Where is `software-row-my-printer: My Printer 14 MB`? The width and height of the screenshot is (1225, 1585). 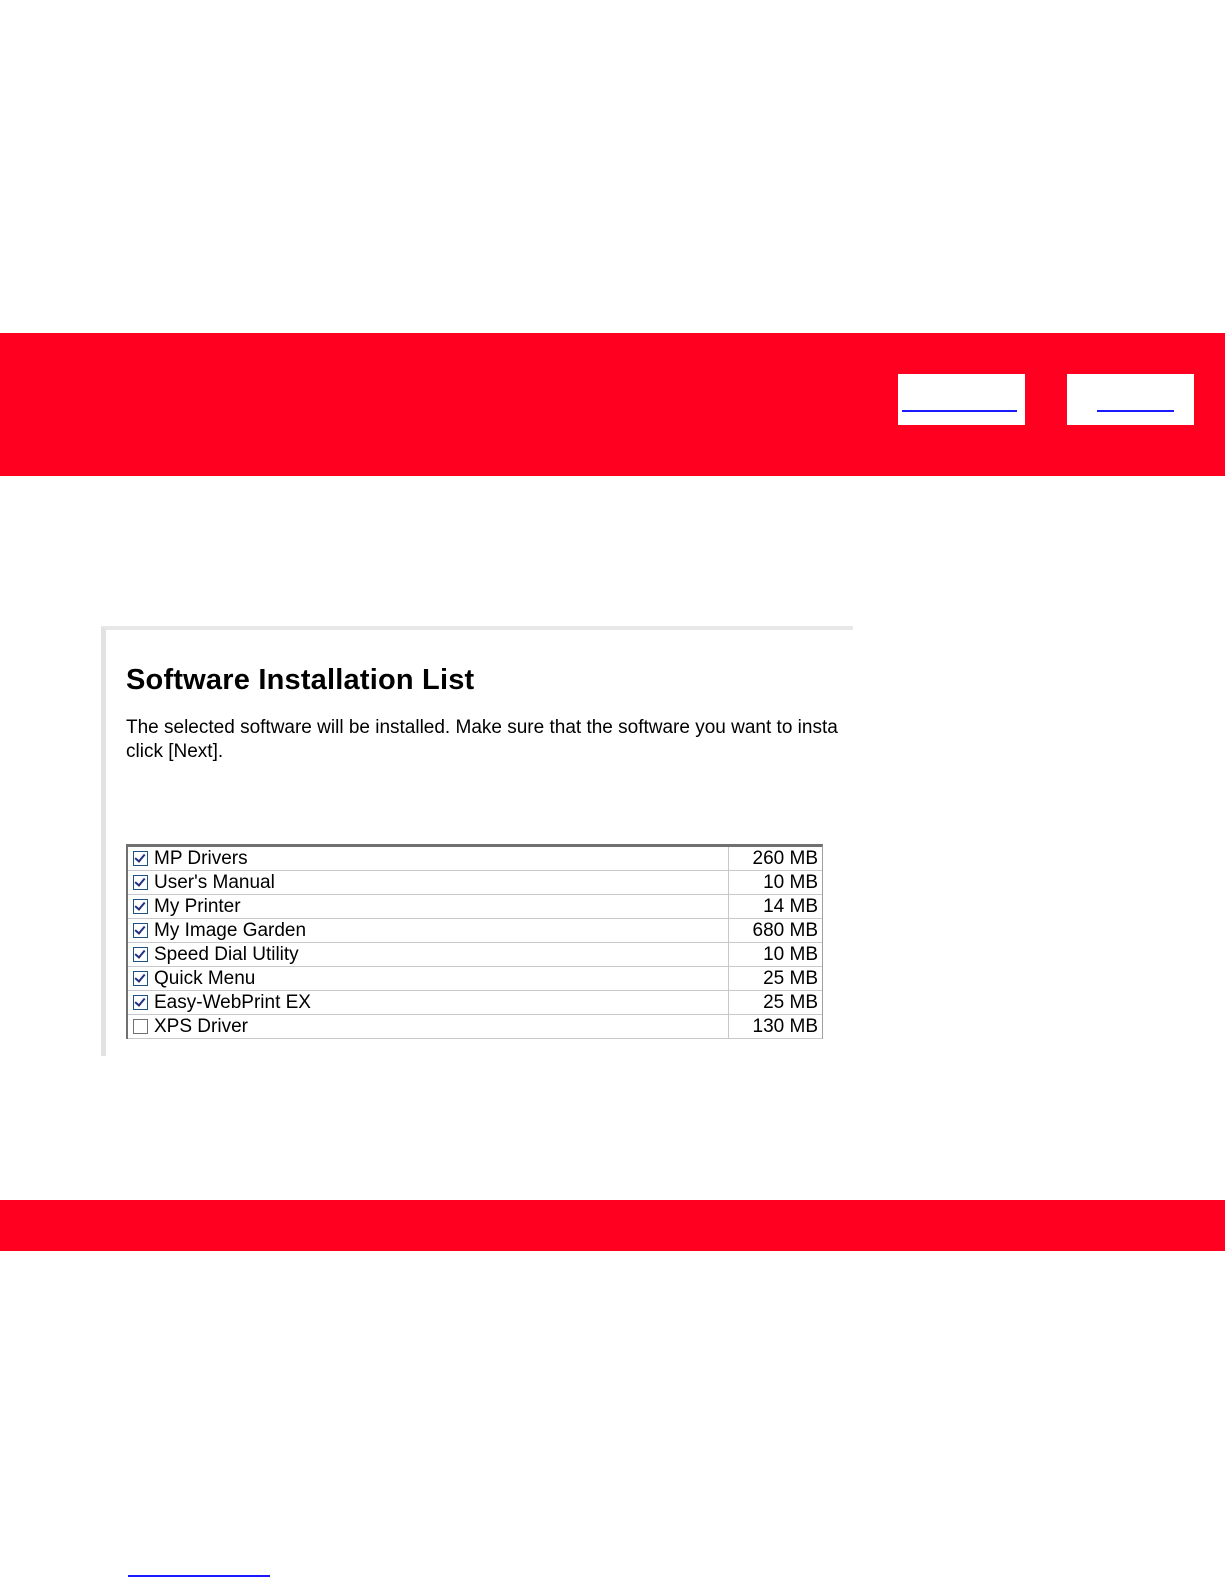 software-row-my-printer: My Printer 14 MB is located at coordinates (475, 907).